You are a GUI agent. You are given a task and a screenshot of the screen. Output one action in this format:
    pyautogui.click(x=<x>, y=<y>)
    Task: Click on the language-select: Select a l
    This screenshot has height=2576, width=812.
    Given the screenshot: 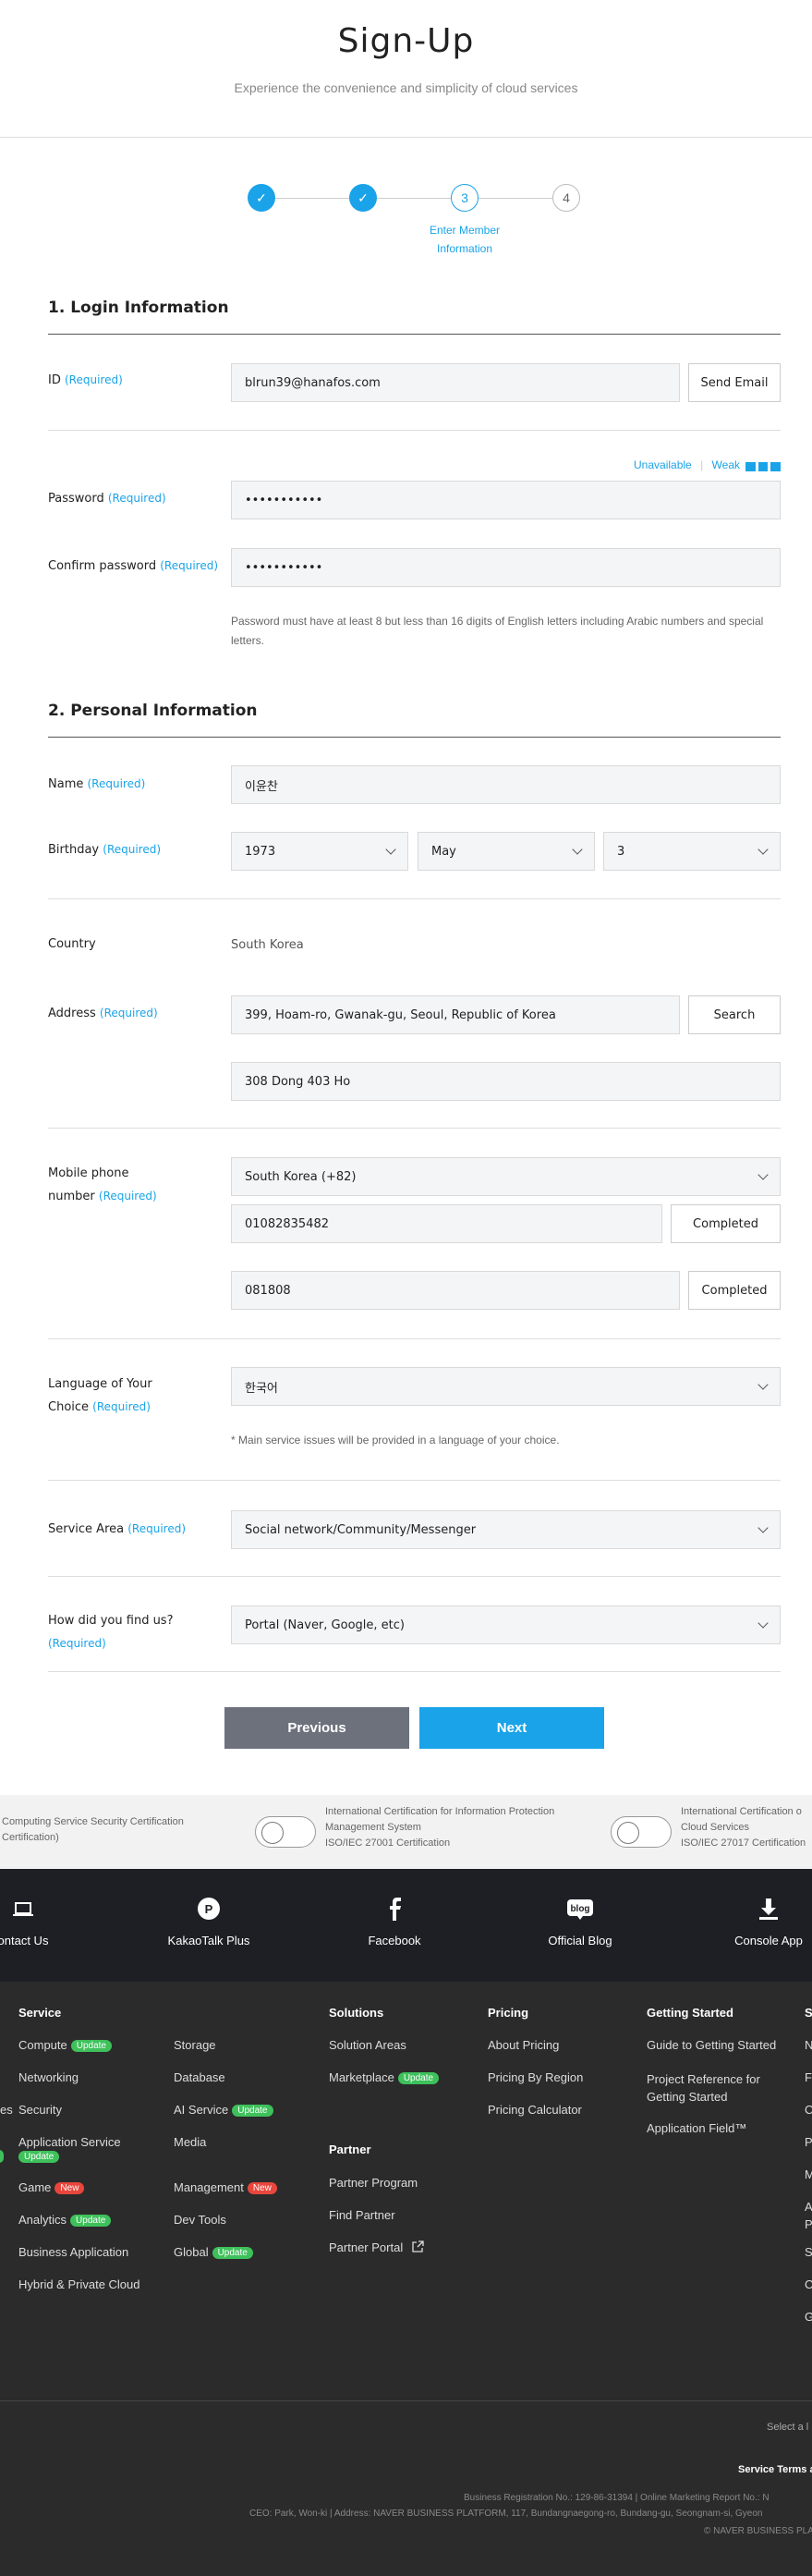 What is the action you would take?
    pyautogui.click(x=788, y=2427)
    